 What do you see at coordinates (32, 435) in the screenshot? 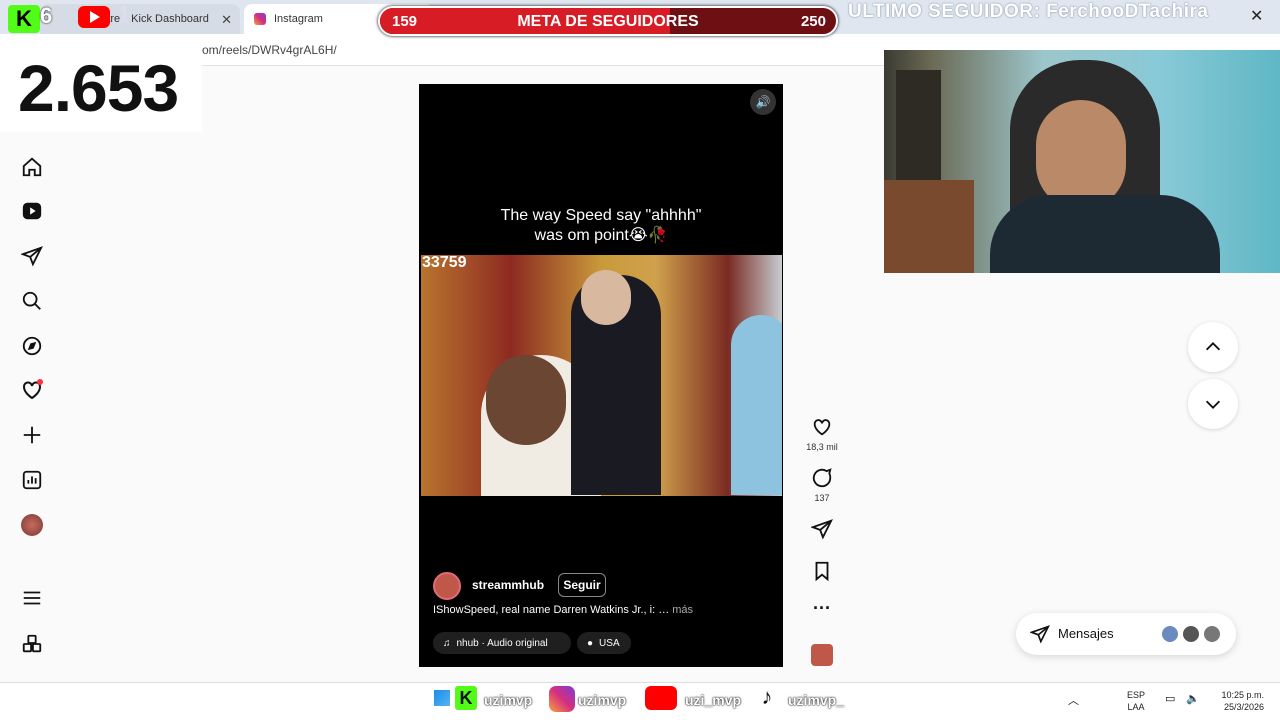
I see `create-icon` at bounding box center [32, 435].